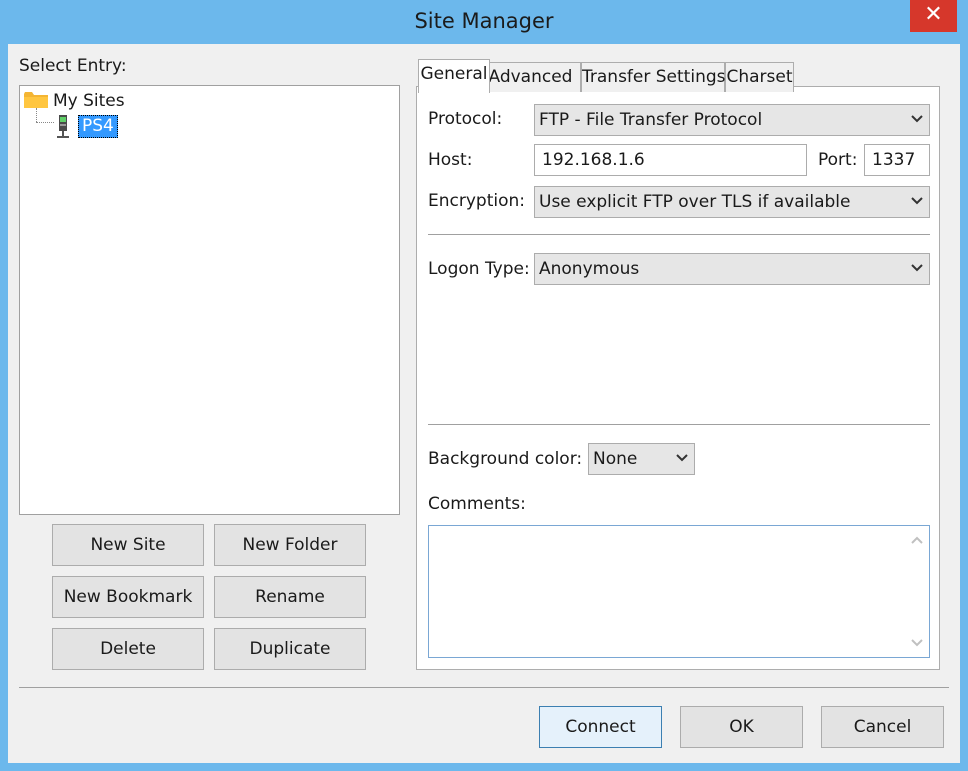 This screenshot has height=771, width=968. I want to click on encryption-label: Encryption:, so click(476, 201).